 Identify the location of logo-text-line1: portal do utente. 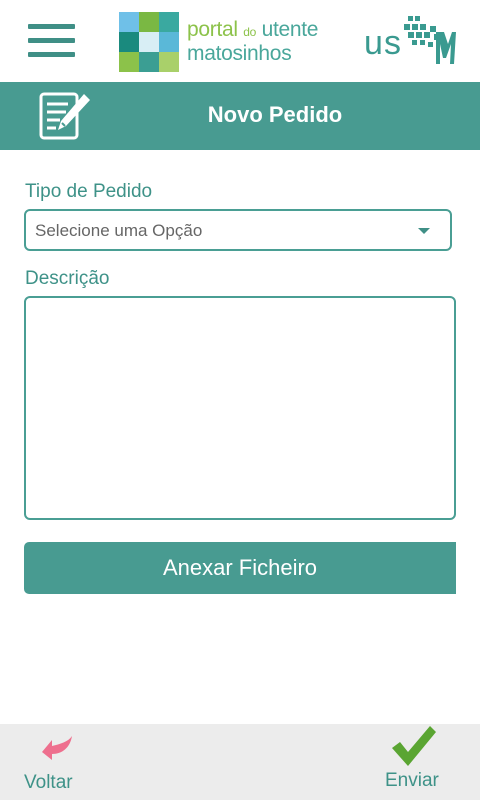
(252, 30).